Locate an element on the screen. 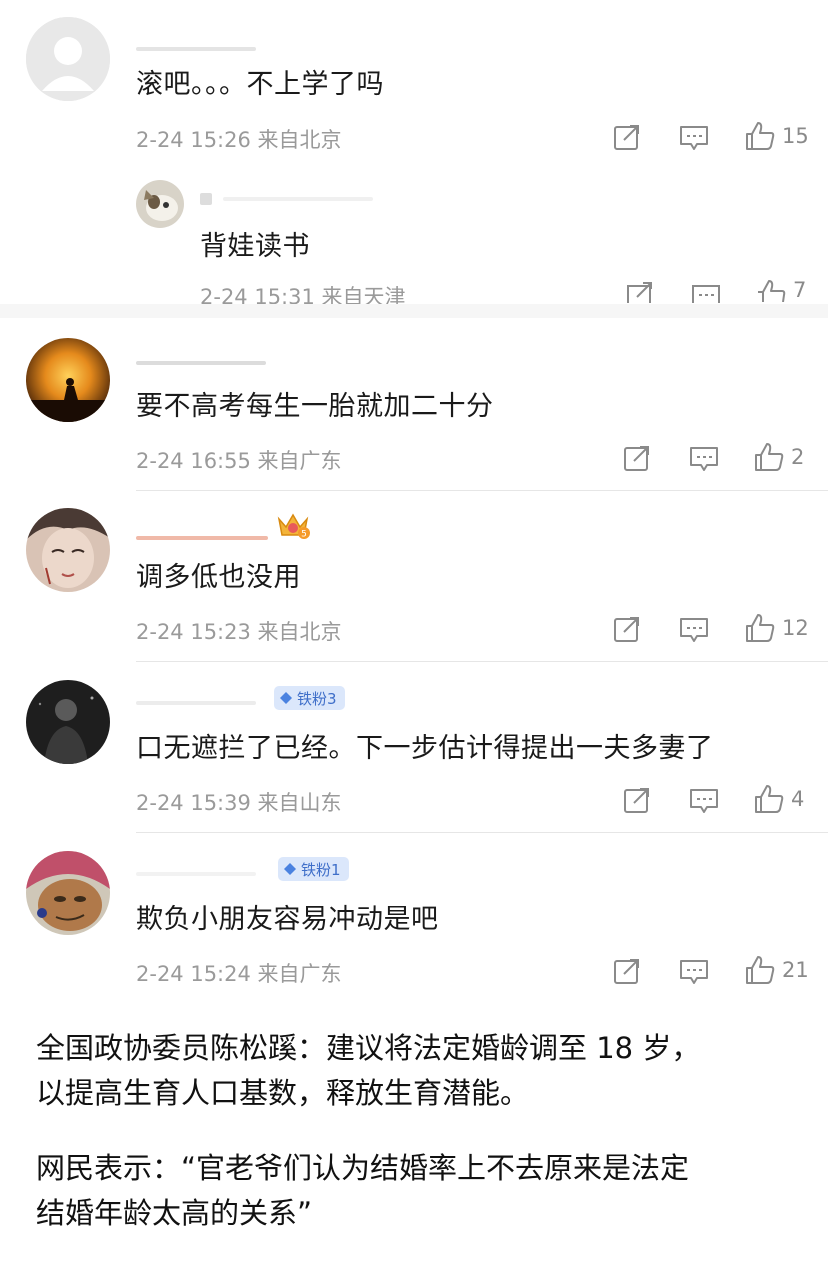 This screenshot has width=828, height=1268. section-separator is located at coordinates (414, 311).